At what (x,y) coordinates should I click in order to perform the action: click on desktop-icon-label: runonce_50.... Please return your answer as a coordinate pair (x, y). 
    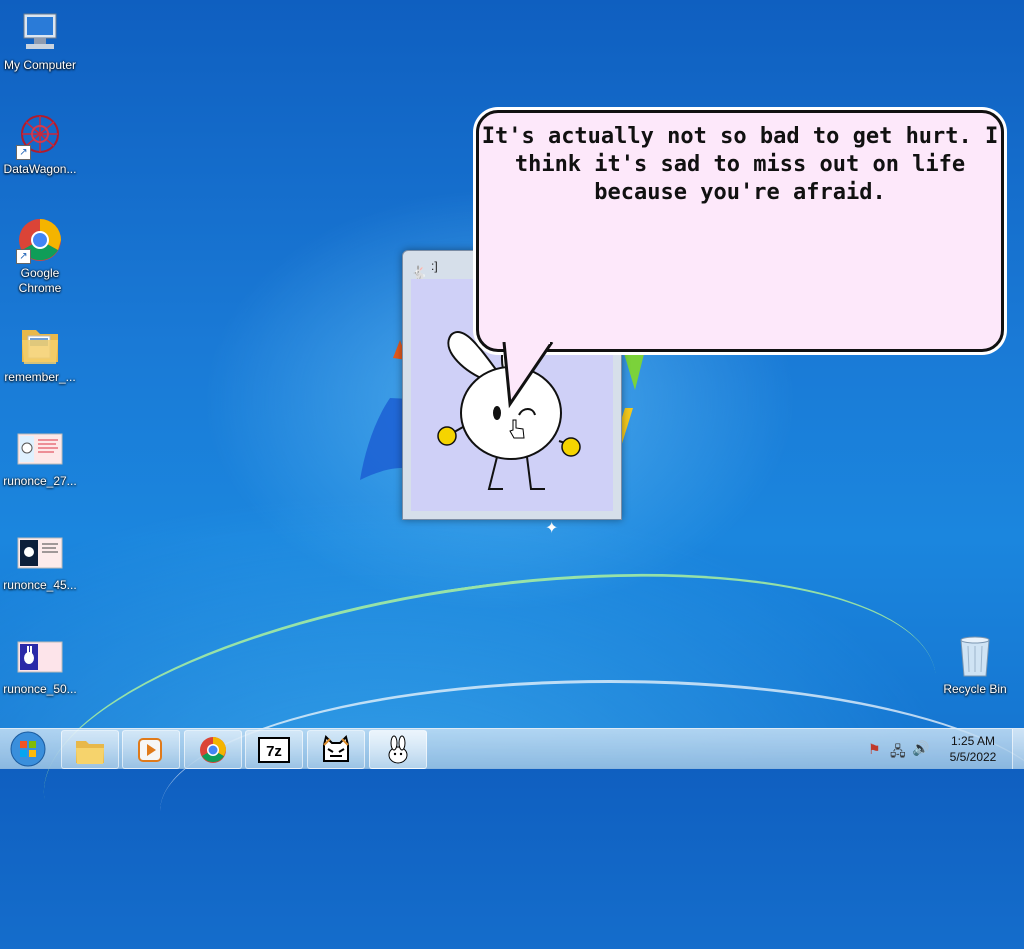
    Looking at the image, I should click on (40, 689).